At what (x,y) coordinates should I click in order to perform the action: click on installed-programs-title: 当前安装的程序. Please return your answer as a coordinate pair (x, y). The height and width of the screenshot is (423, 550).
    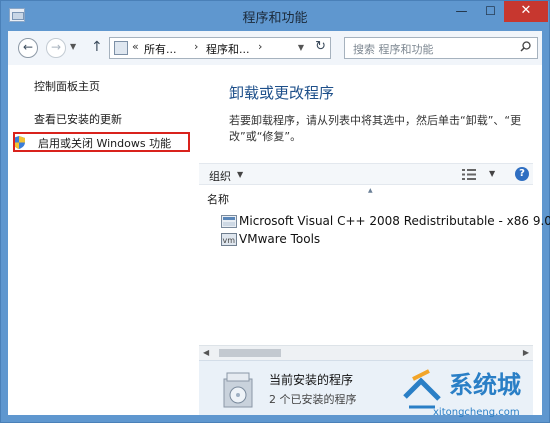
    Looking at the image, I should click on (311, 380).